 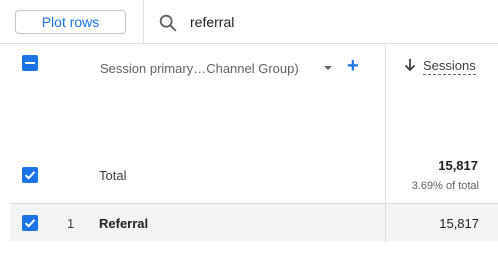 What do you see at coordinates (113, 175) in the screenshot?
I see `total-label: Total` at bounding box center [113, 175].